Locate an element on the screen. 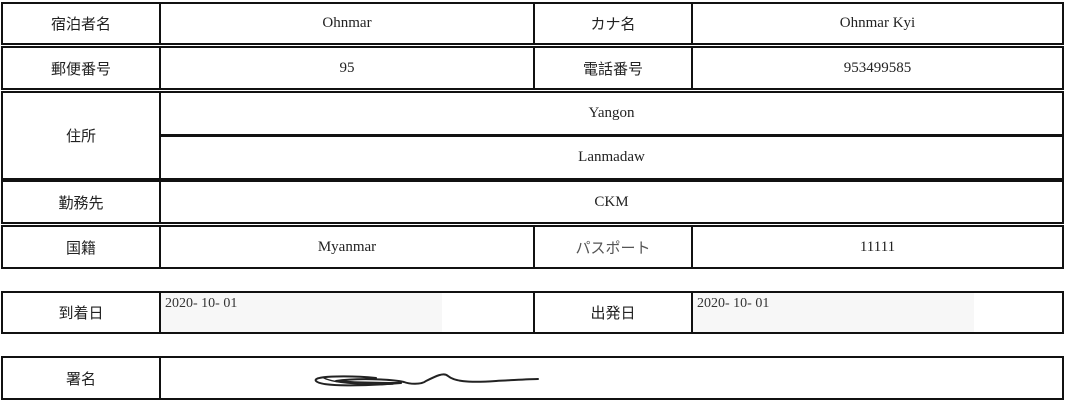 The height and width of the screenshot is (402, 1066). workplace-label: 勤務先 is located at coordinates (81, 202).